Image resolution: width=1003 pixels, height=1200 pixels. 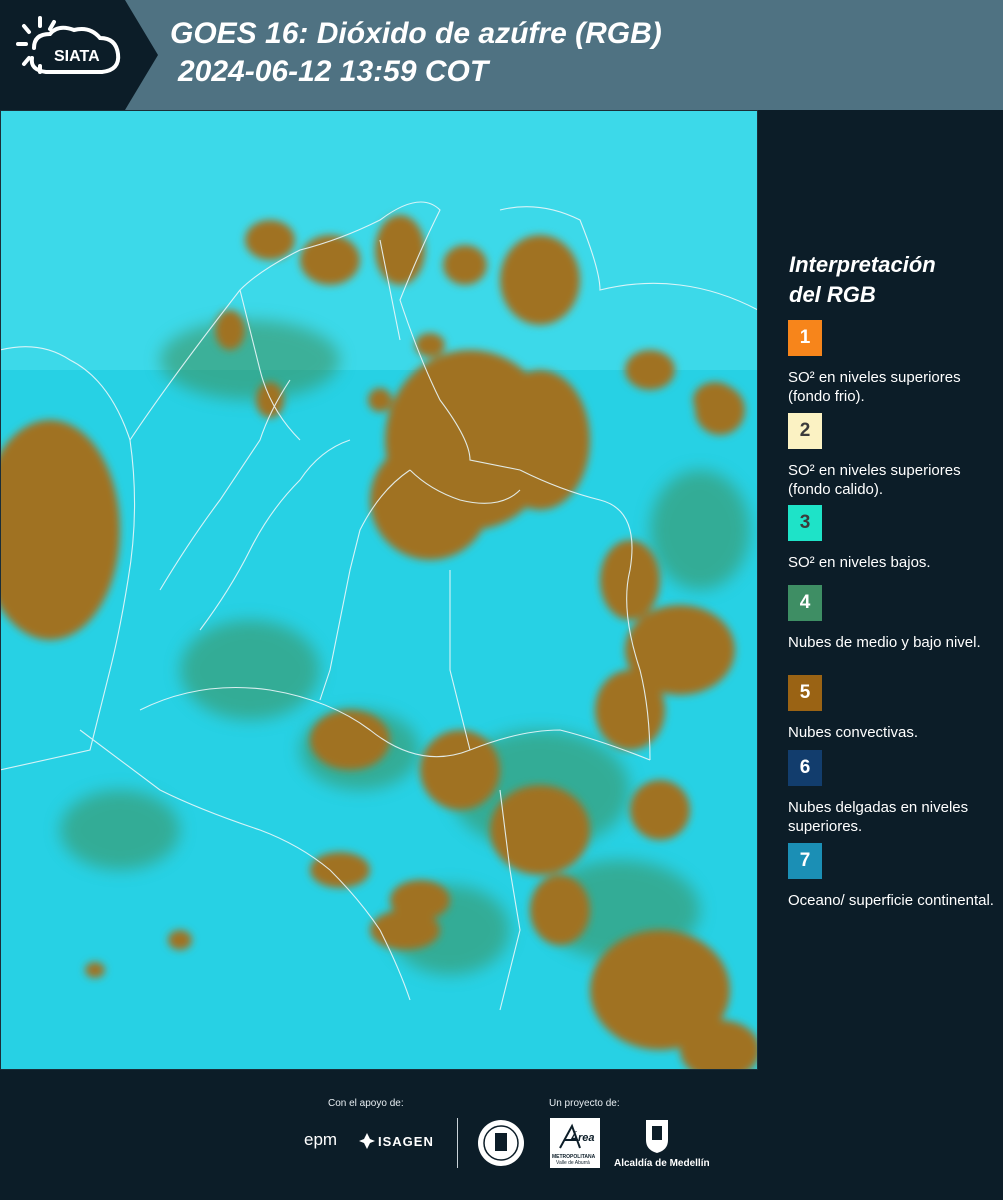 What do you see at coordinates (874, 387) in the screenshot?
I see `legend-text: SO² en niveles superiores (fondo frio).` at bounding box center [874, 387].